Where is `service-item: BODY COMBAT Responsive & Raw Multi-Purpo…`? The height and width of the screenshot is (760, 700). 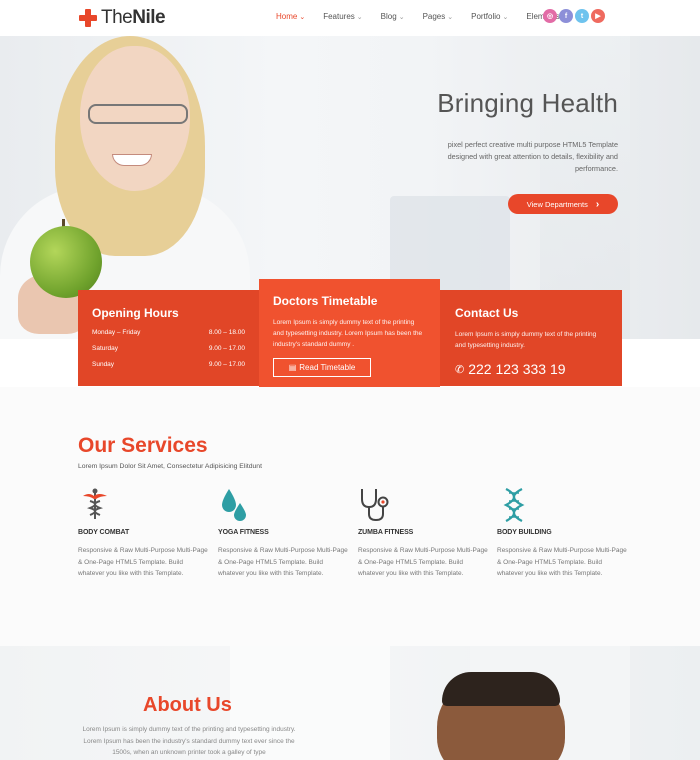
service-item: BODY COMBAT Responsive & Raw Multi-Purpo… is located at coordinates (143, 533).